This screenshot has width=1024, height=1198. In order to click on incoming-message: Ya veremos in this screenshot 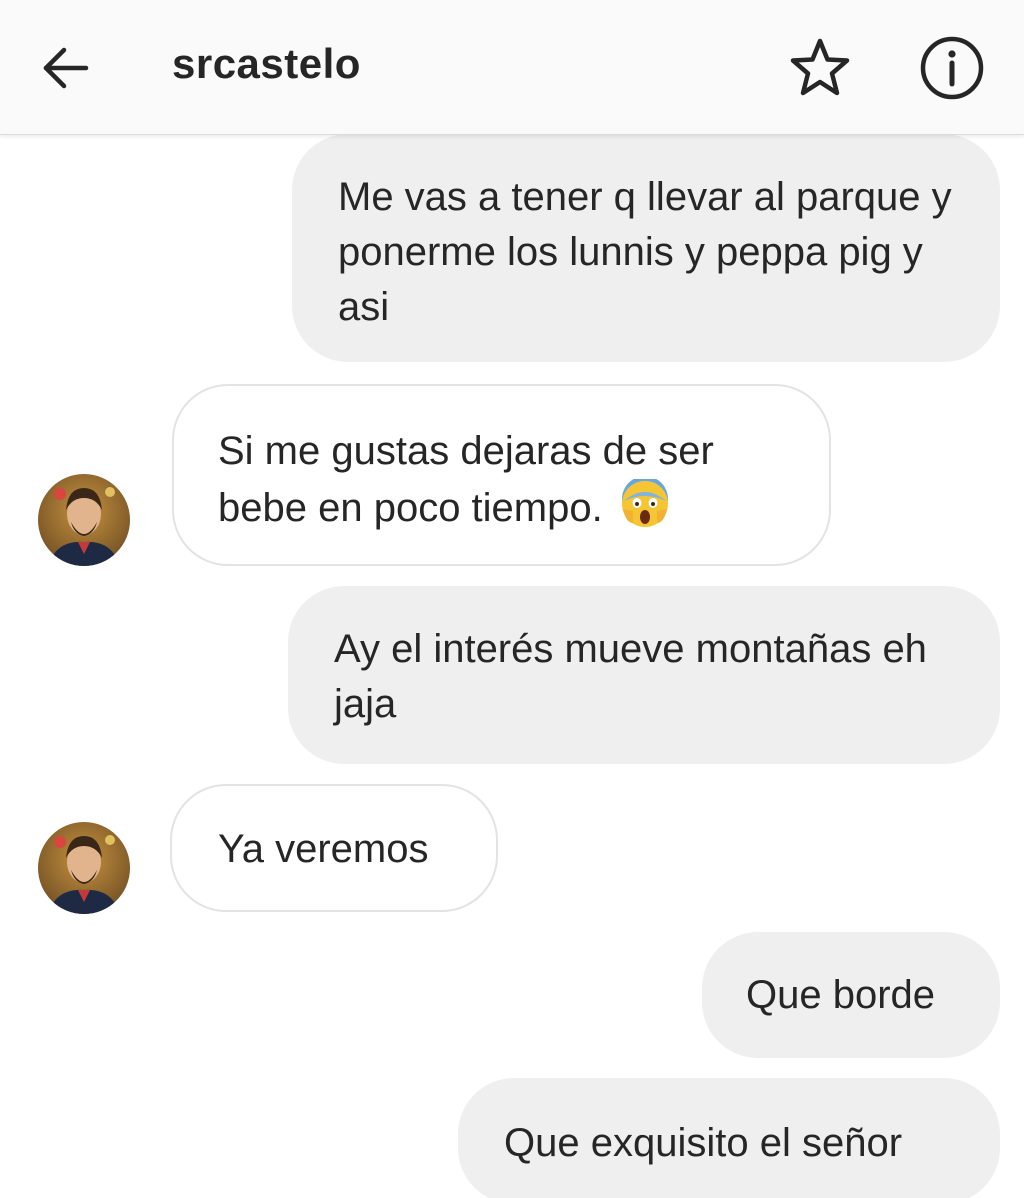, I will do `click(334, 848)`.